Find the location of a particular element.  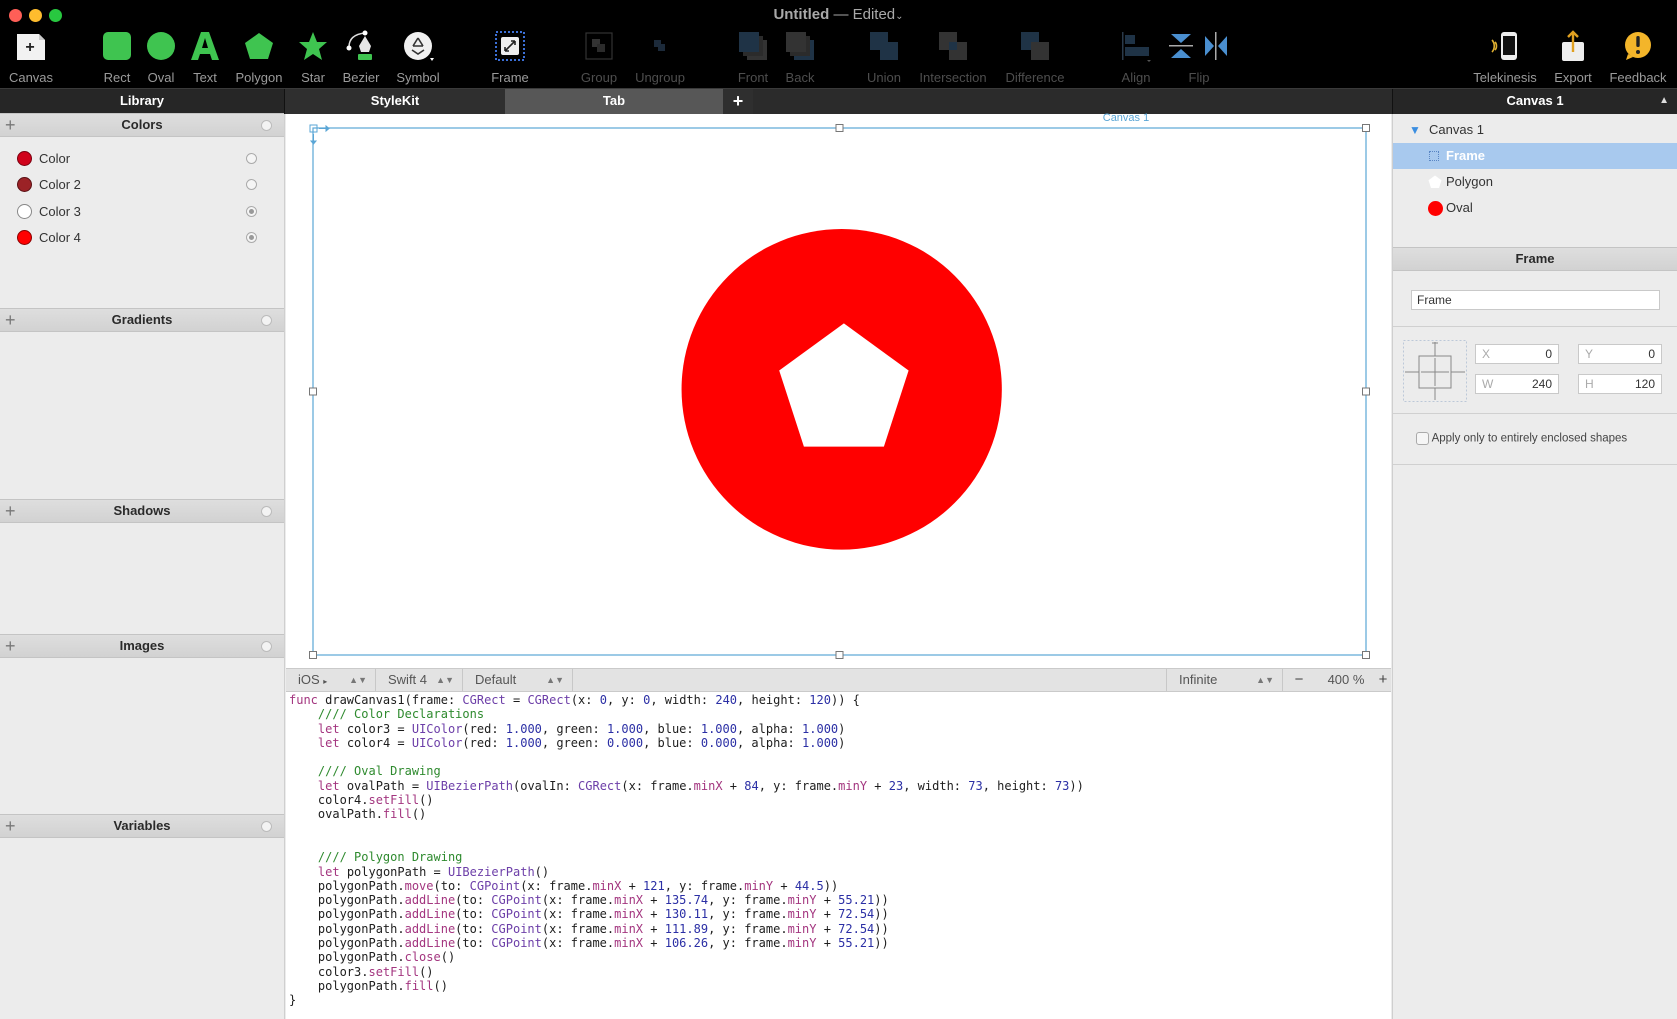

code-line: //// Polygon Drawing is located at coordinates (376, 857).